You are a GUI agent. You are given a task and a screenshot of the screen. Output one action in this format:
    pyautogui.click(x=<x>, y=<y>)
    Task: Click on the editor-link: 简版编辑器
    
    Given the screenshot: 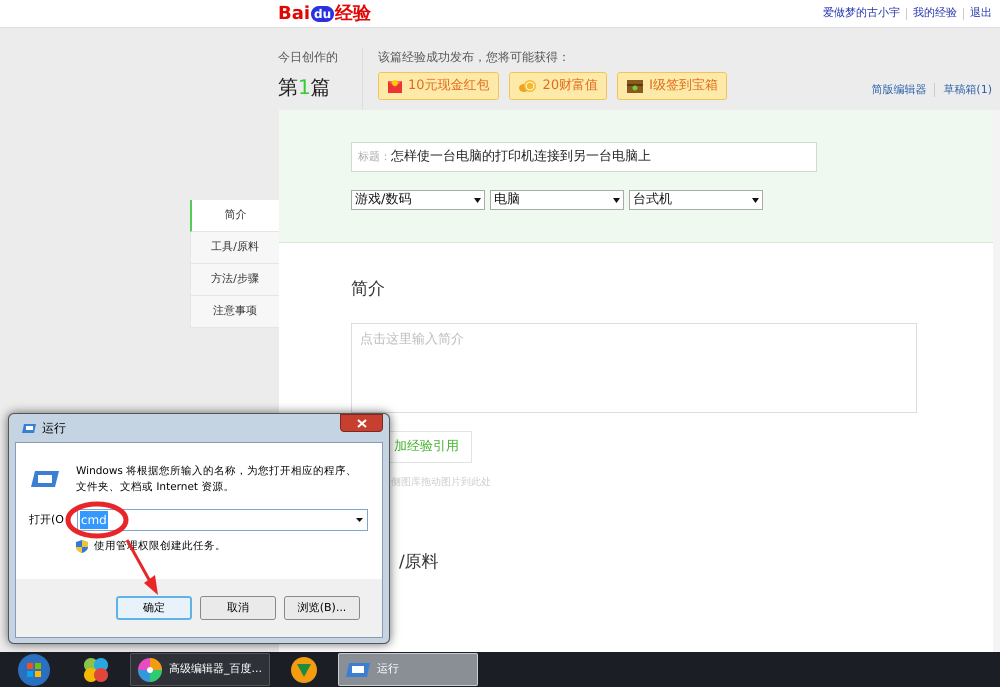 What is the action you would take?
    pyautogui.click(x=898, y=90)
    